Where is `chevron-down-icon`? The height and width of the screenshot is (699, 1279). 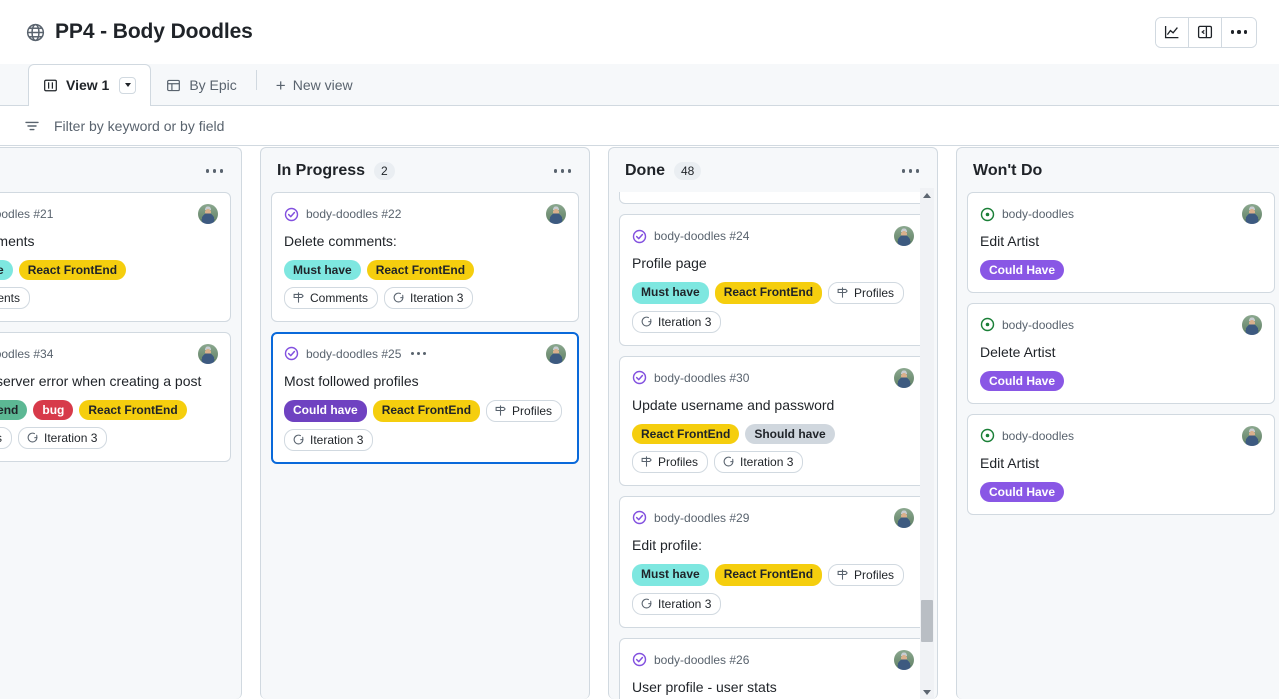
chevron-down-icon is located at coordinates (127, 85).